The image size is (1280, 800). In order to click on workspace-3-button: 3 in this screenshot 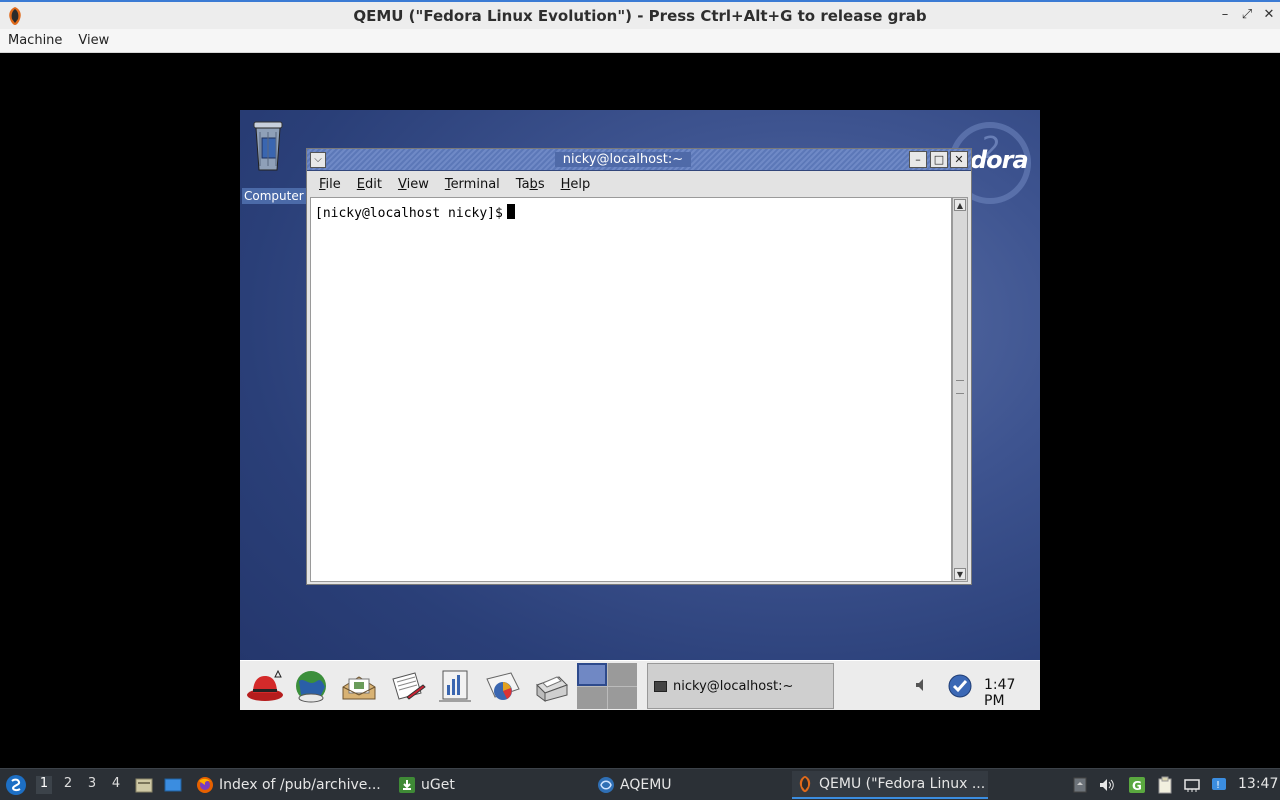, I will do `click(92, 785)`.